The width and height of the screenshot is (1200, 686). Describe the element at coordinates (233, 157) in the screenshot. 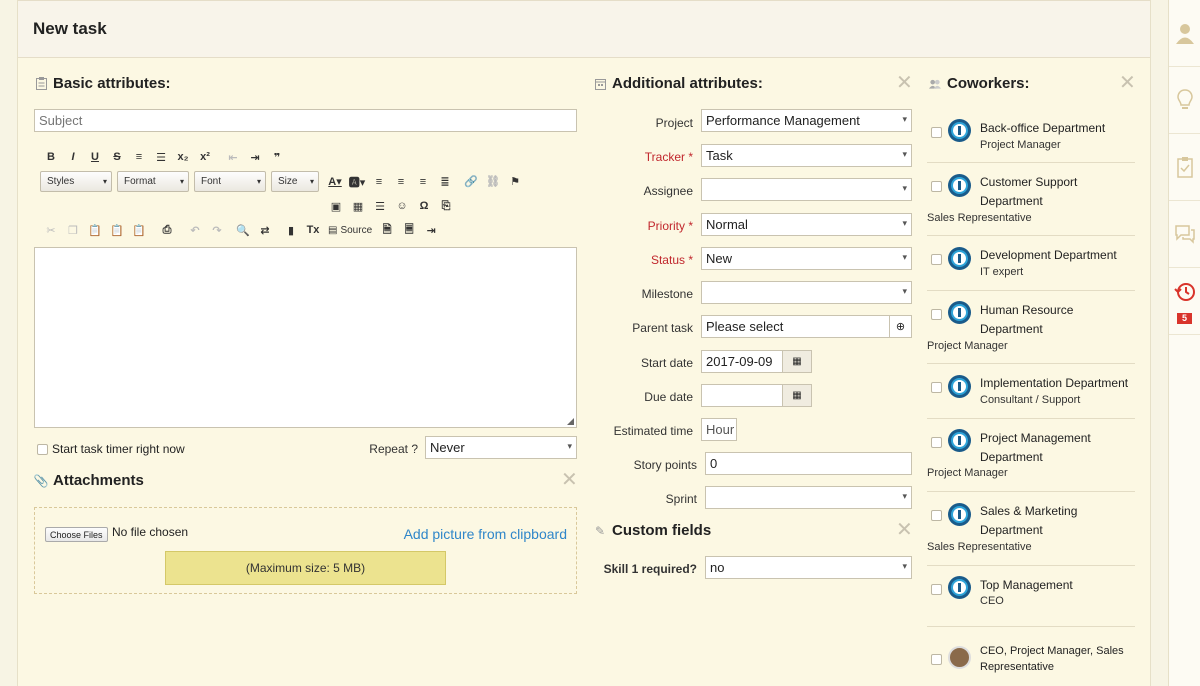

I see `outdent-icon: ⇤` at that location.